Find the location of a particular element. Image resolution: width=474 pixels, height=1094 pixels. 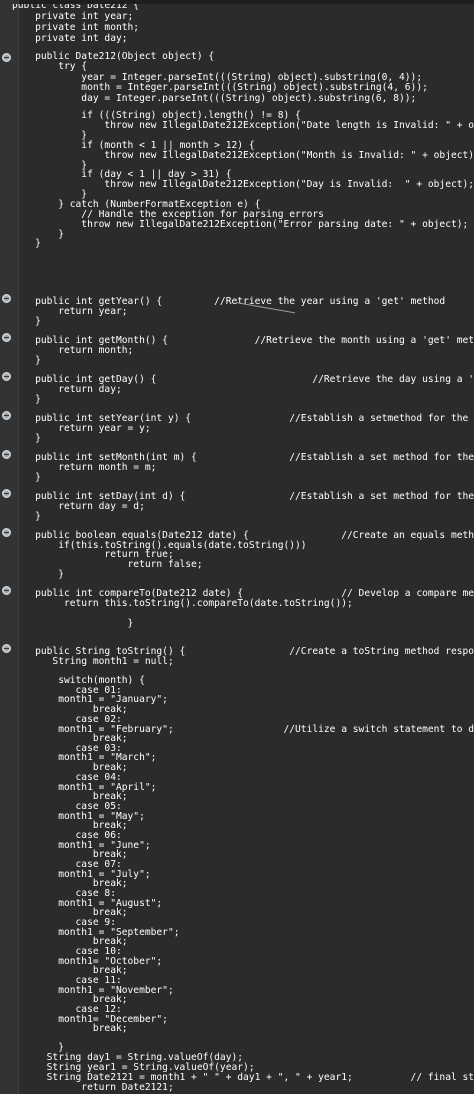

code-line: private int day; is located at coordinates (69, 39).